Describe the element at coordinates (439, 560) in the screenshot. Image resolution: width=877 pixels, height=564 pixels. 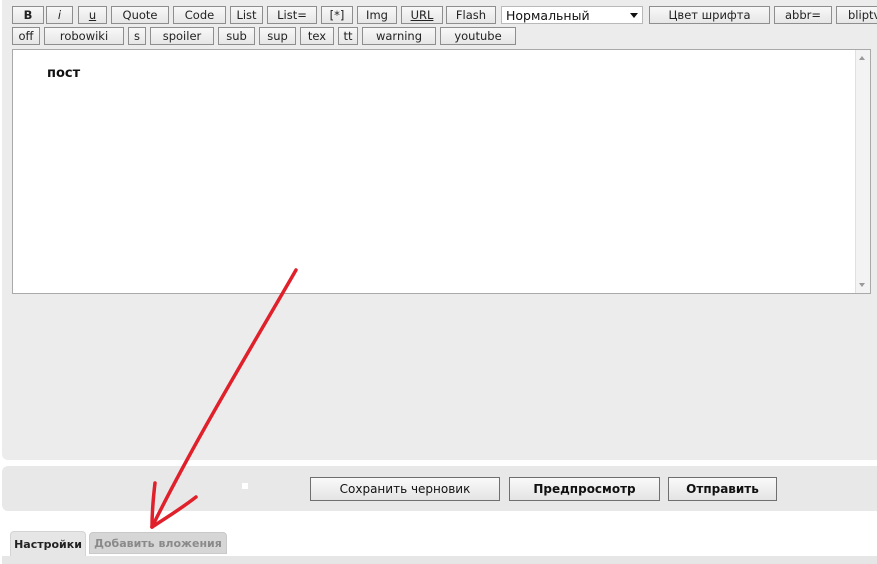
I see `tab-content-panel` at that location.